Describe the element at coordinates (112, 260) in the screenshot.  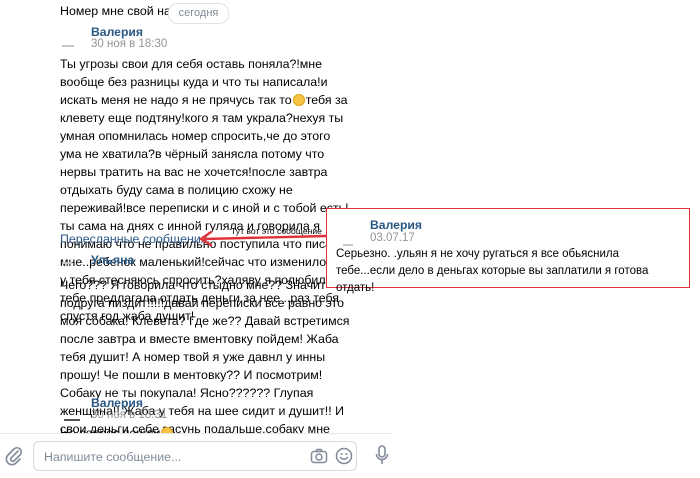
I see `message-author: Ульяна` at that location.